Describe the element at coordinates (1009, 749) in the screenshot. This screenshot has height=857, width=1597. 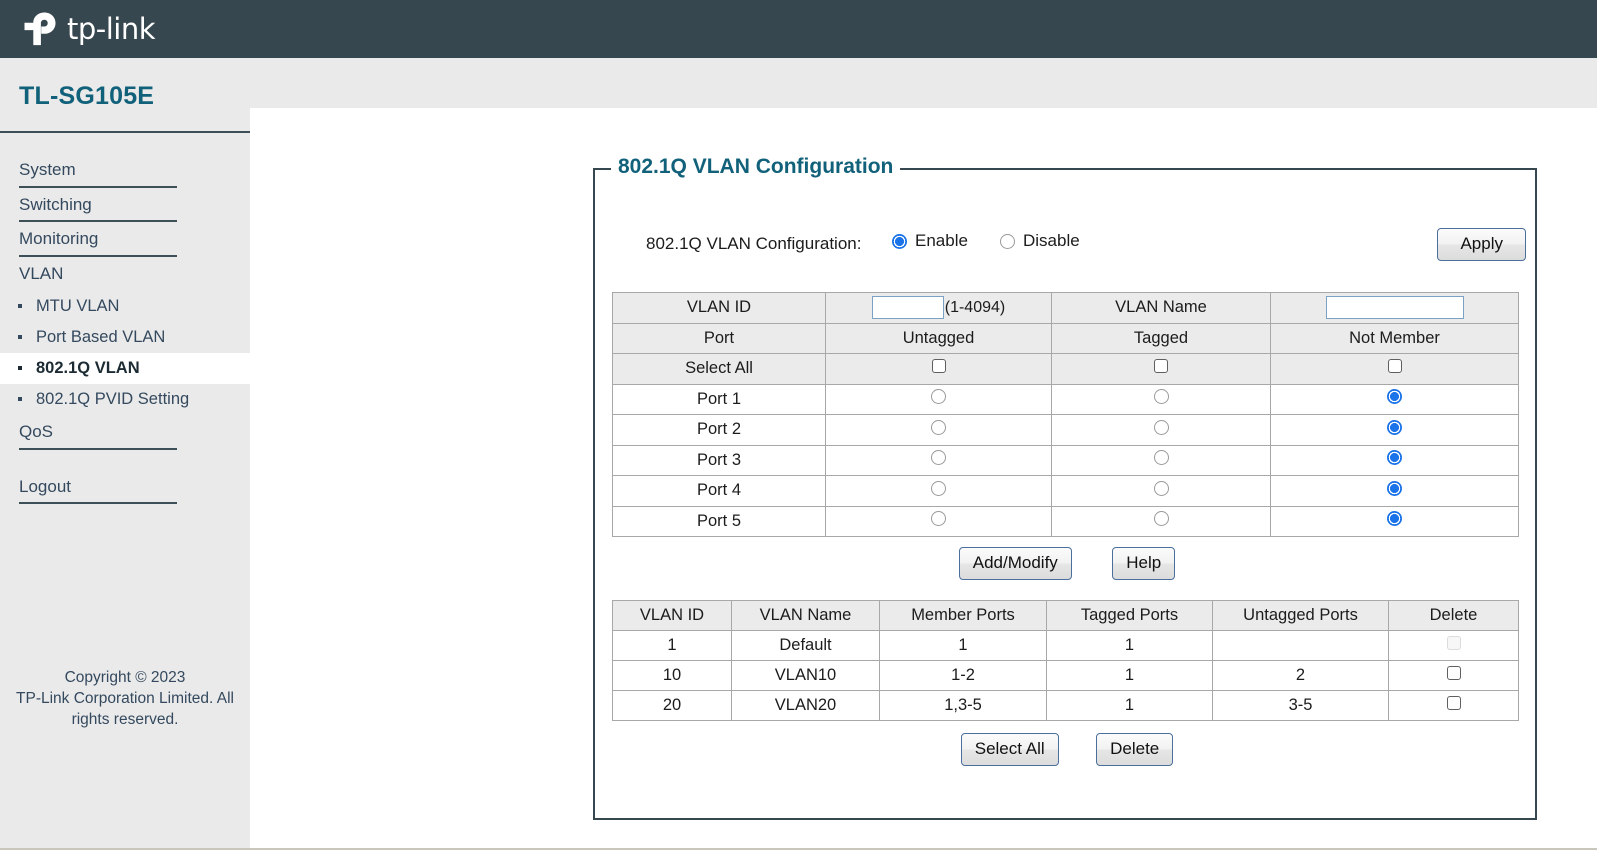
I see `select-all-button: Select All` at that location.